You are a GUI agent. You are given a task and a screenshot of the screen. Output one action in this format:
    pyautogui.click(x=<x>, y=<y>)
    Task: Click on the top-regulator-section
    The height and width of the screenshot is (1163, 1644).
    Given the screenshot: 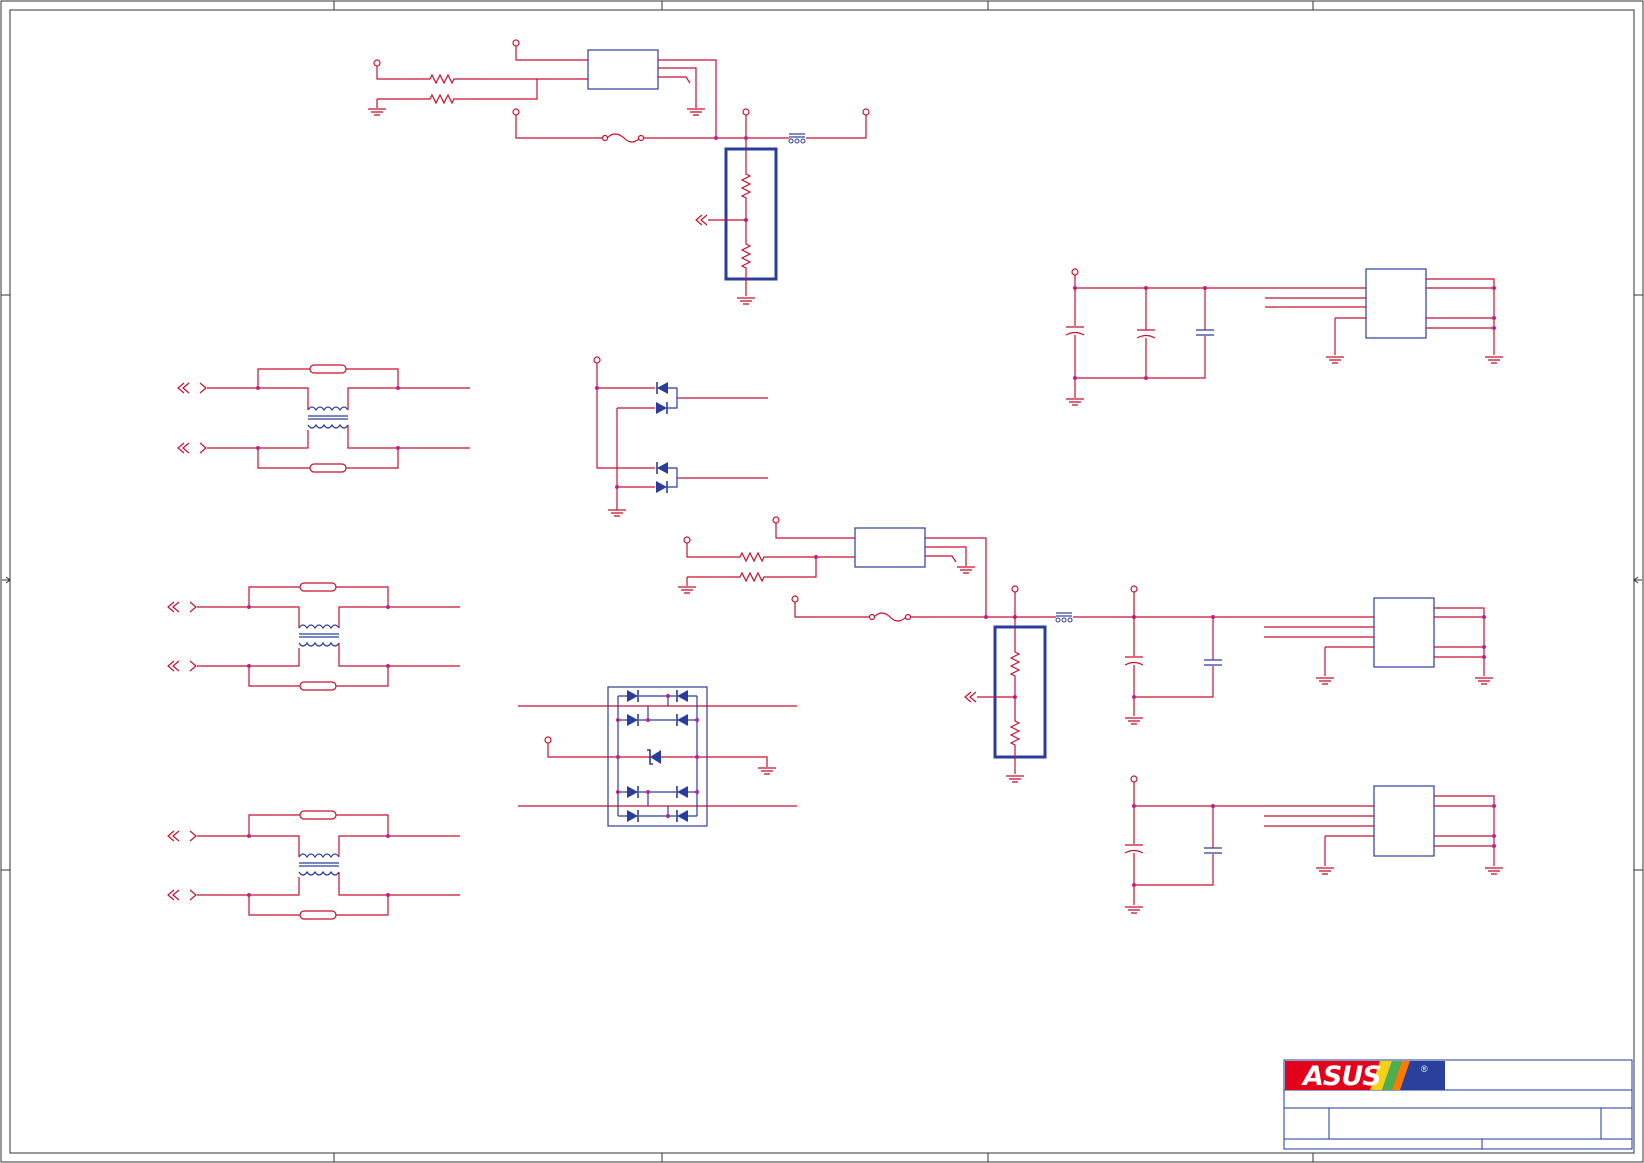 What is the action you would take?
    pyautogui.click(x=618, y=172)
    